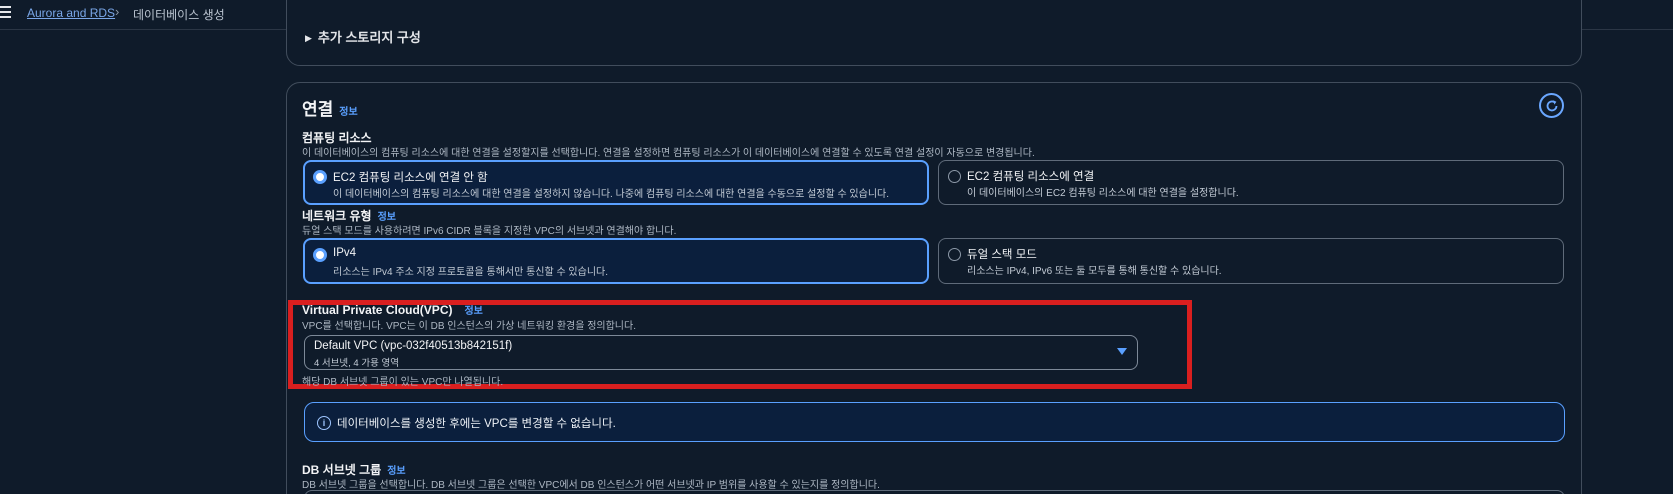  I want to click on vpc-heading: Virtual Private Cloud(VPC) 정보, so click(392, 309).